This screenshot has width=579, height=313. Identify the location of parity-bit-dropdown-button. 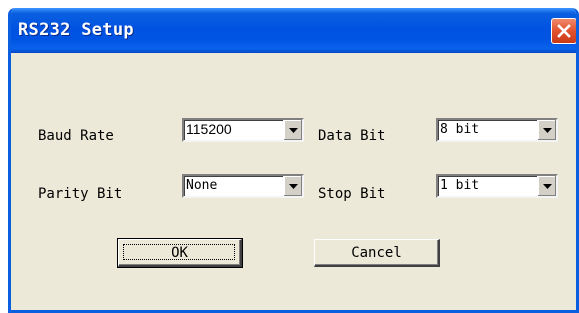
(292, 186).